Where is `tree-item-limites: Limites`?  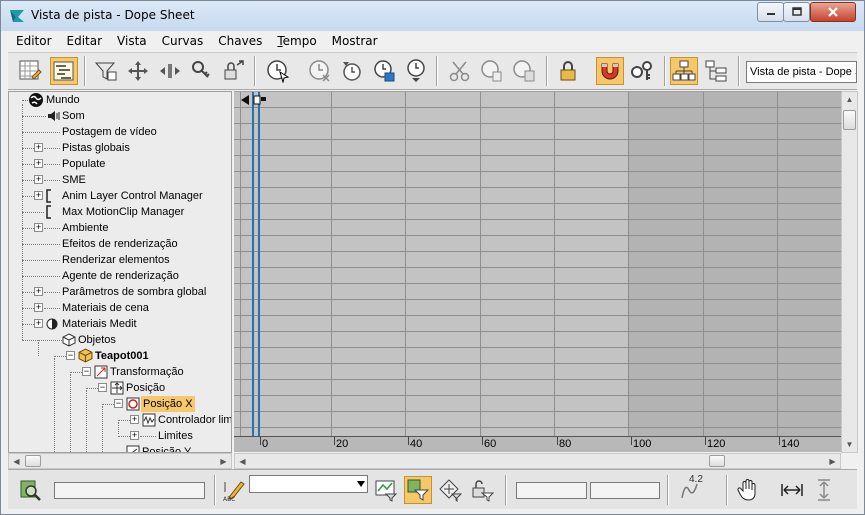
tree-item-limites: Limites is located at coordinates (175, 436).